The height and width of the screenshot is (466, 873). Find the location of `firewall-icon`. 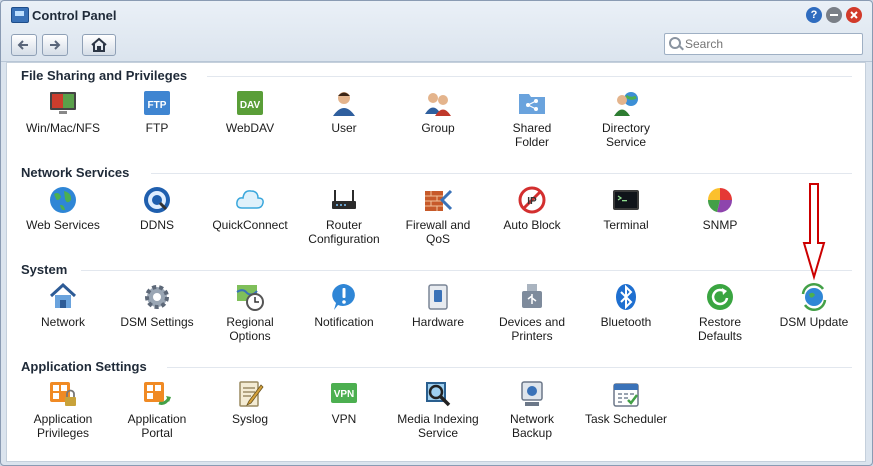

firewall-icon is located at coordinates (439, 200).